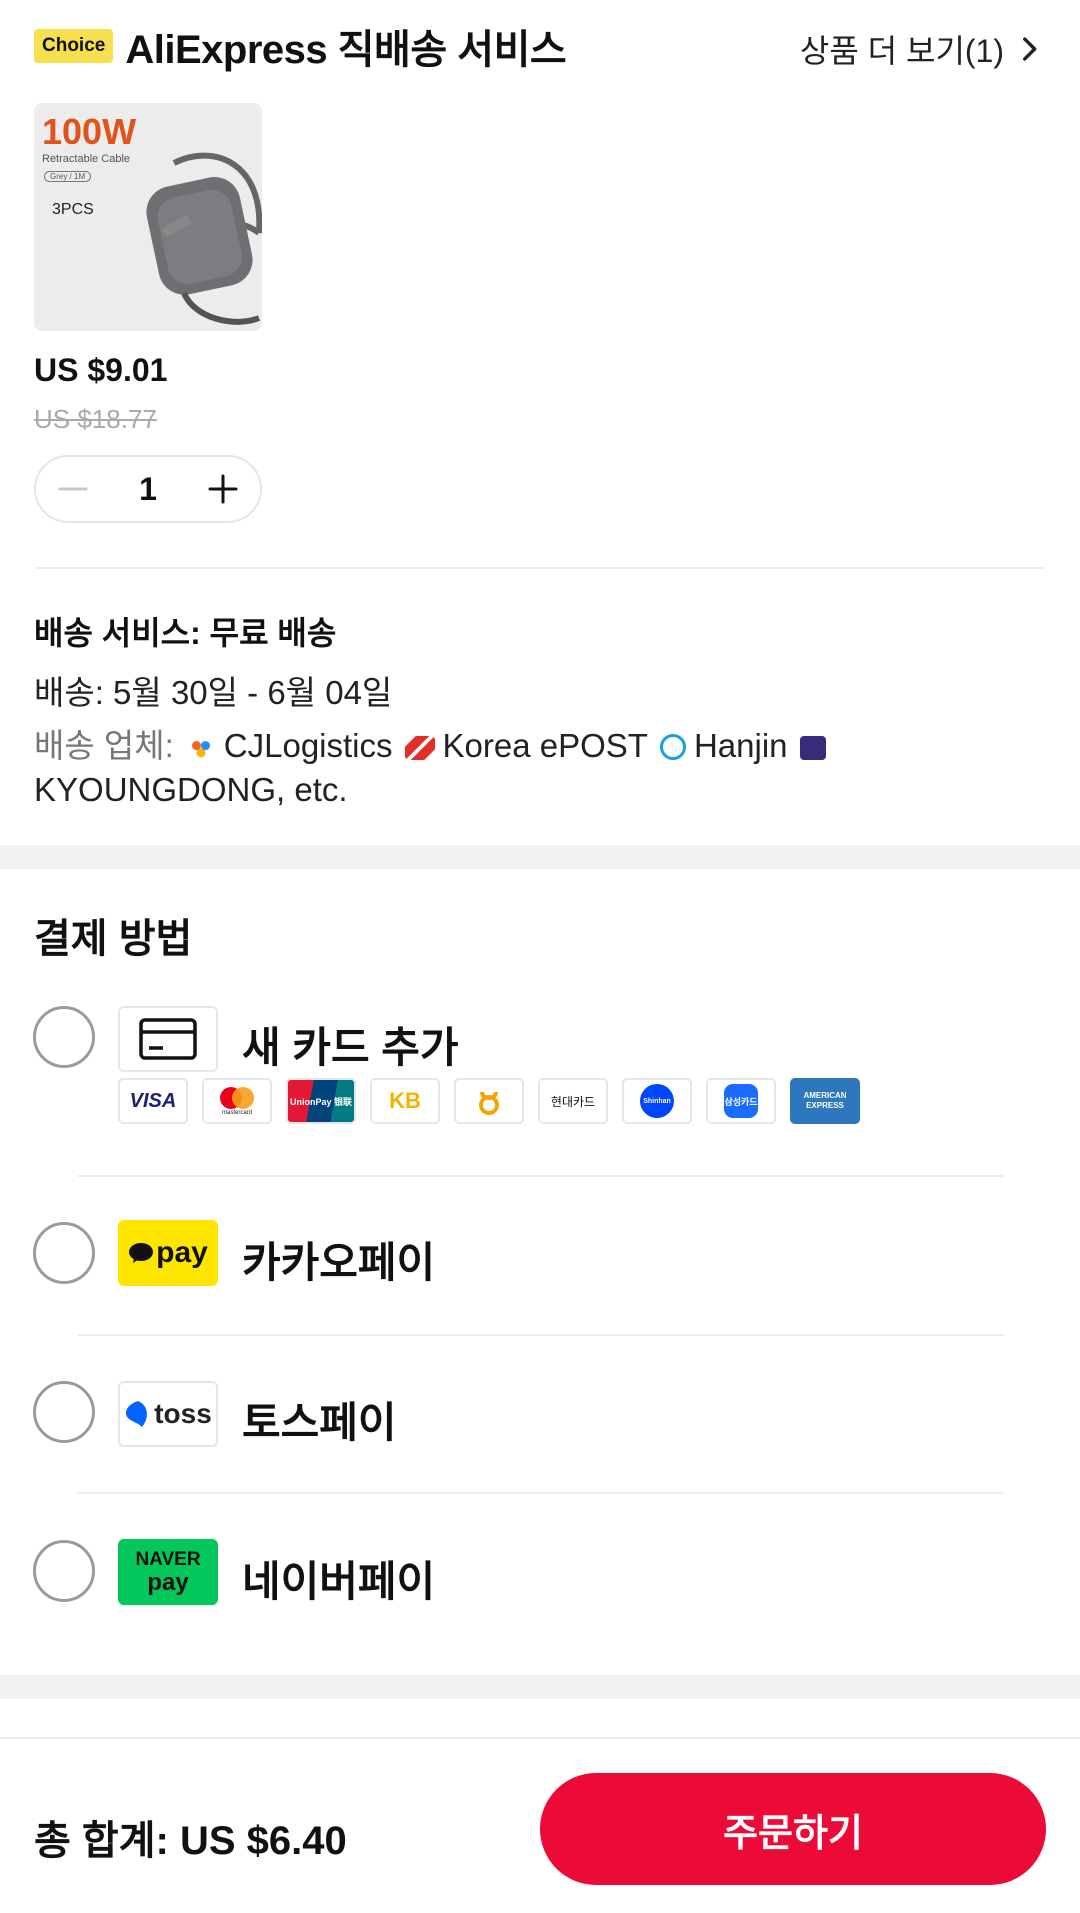 The width and height of the screenshot is (1080, 1913). Describe the element at coordinates (338, 1259) in the screenshot. I see `kakaopay-label: 카카오페이` at that location.